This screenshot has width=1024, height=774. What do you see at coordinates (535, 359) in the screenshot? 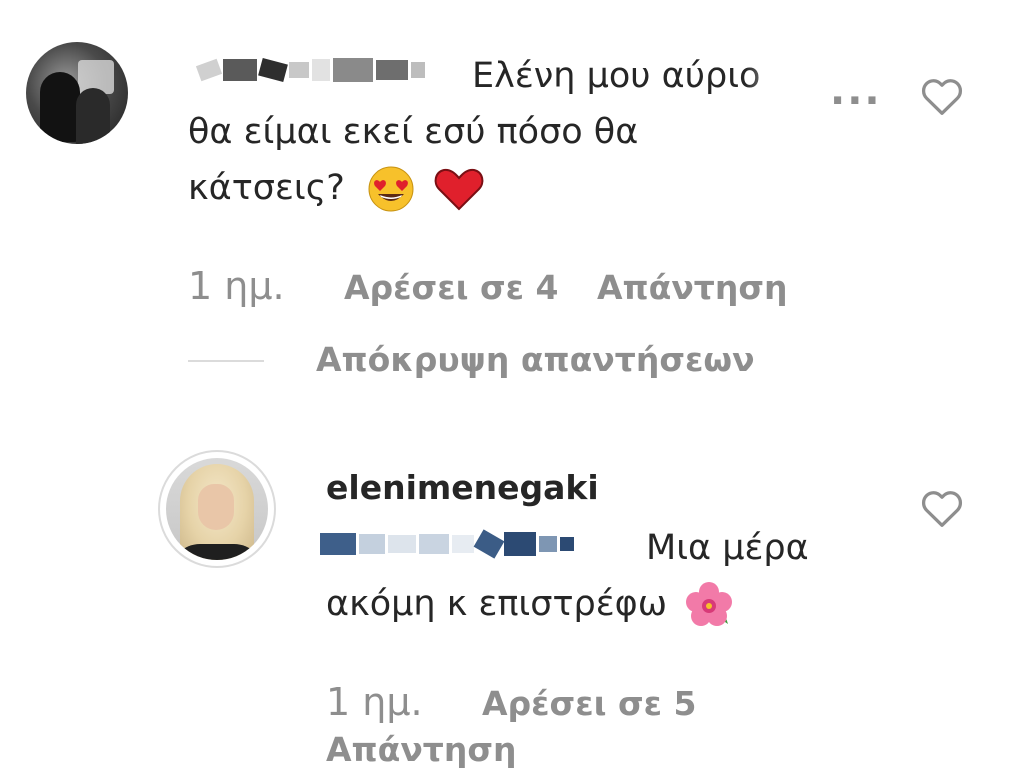
I see `hide-replies-button: Απόκρυψη απαντήσεων` at bounding box center [535, 359].